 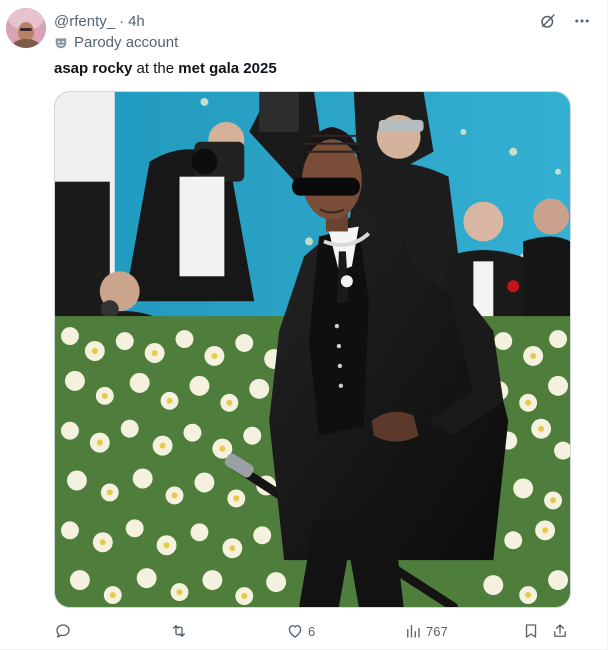 I want to click on more-button, so click(x=582, y=21).